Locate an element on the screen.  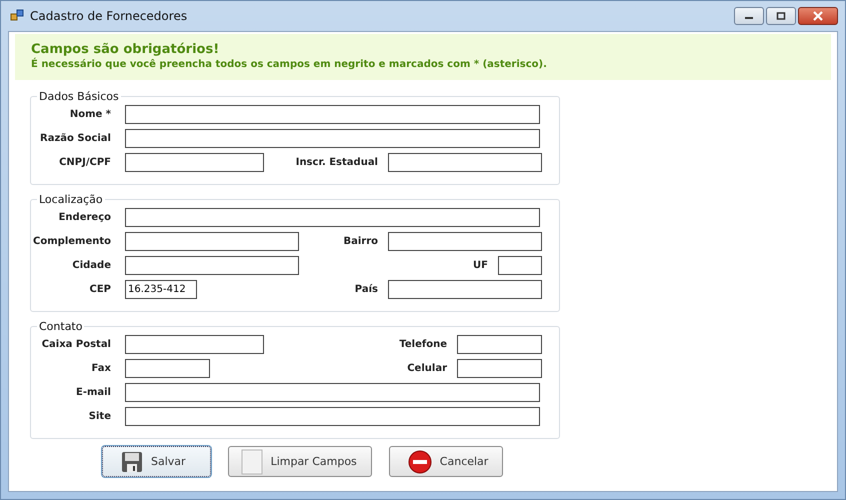
field-label: Endereço is located at coordinates (84, 217).